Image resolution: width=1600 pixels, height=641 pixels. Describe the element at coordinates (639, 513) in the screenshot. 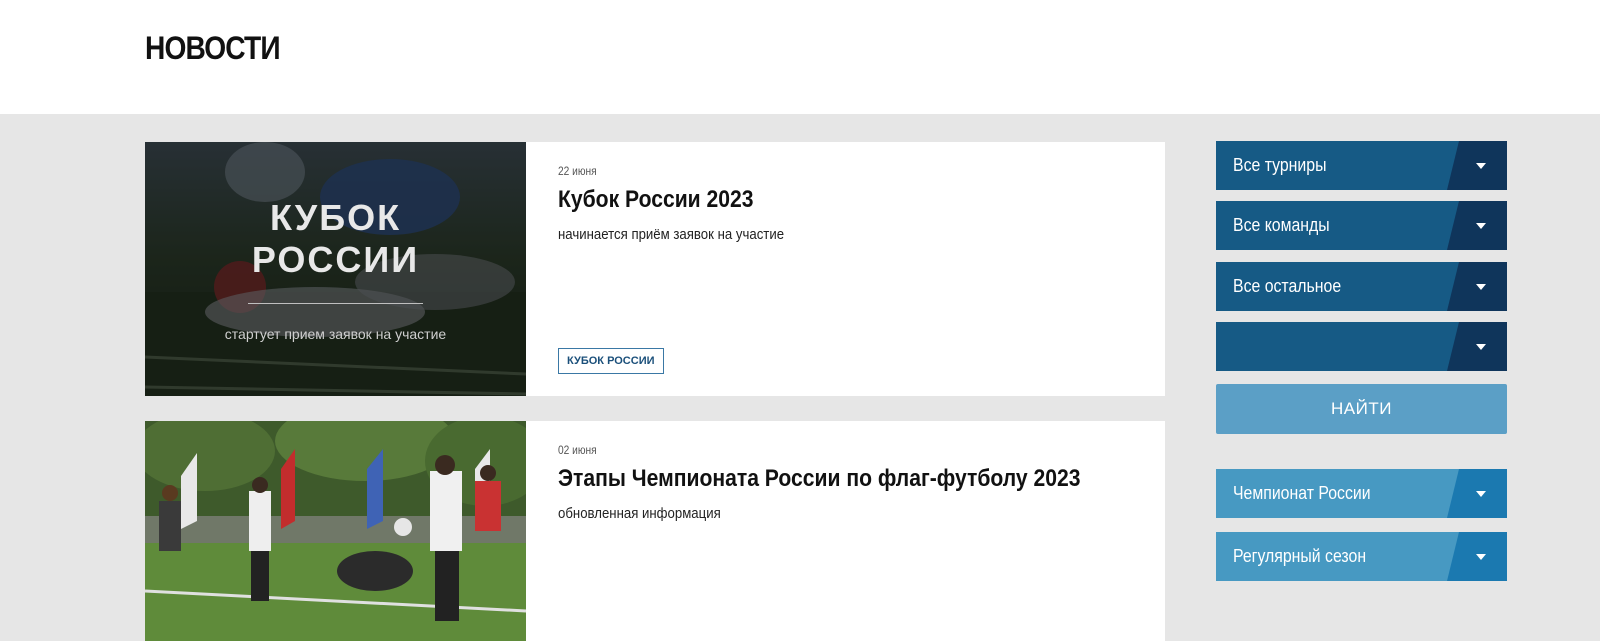

I see `news-subtitle: обновленная информация` at that location.